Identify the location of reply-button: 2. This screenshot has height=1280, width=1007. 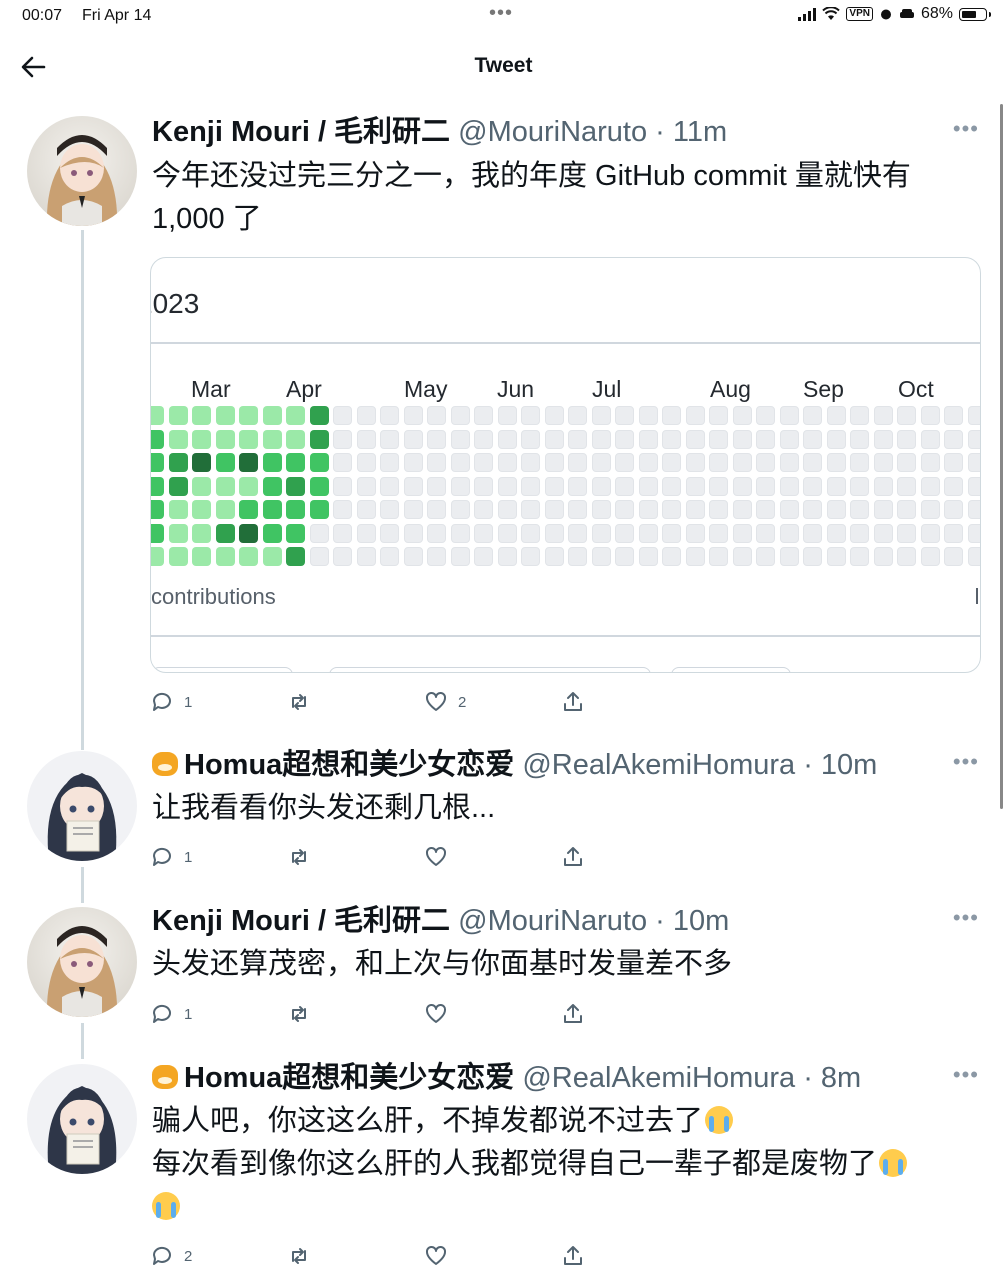
(171, 1256).